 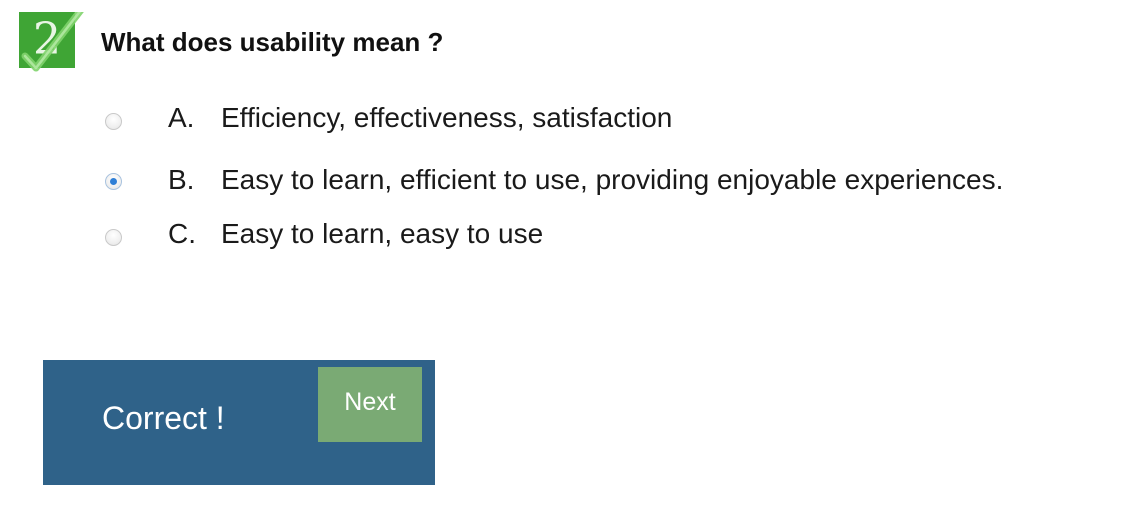 What do you see at coordinates (113, 121) in the screenshot?
I see `radio-option-a` at bounding box center [113, 121].